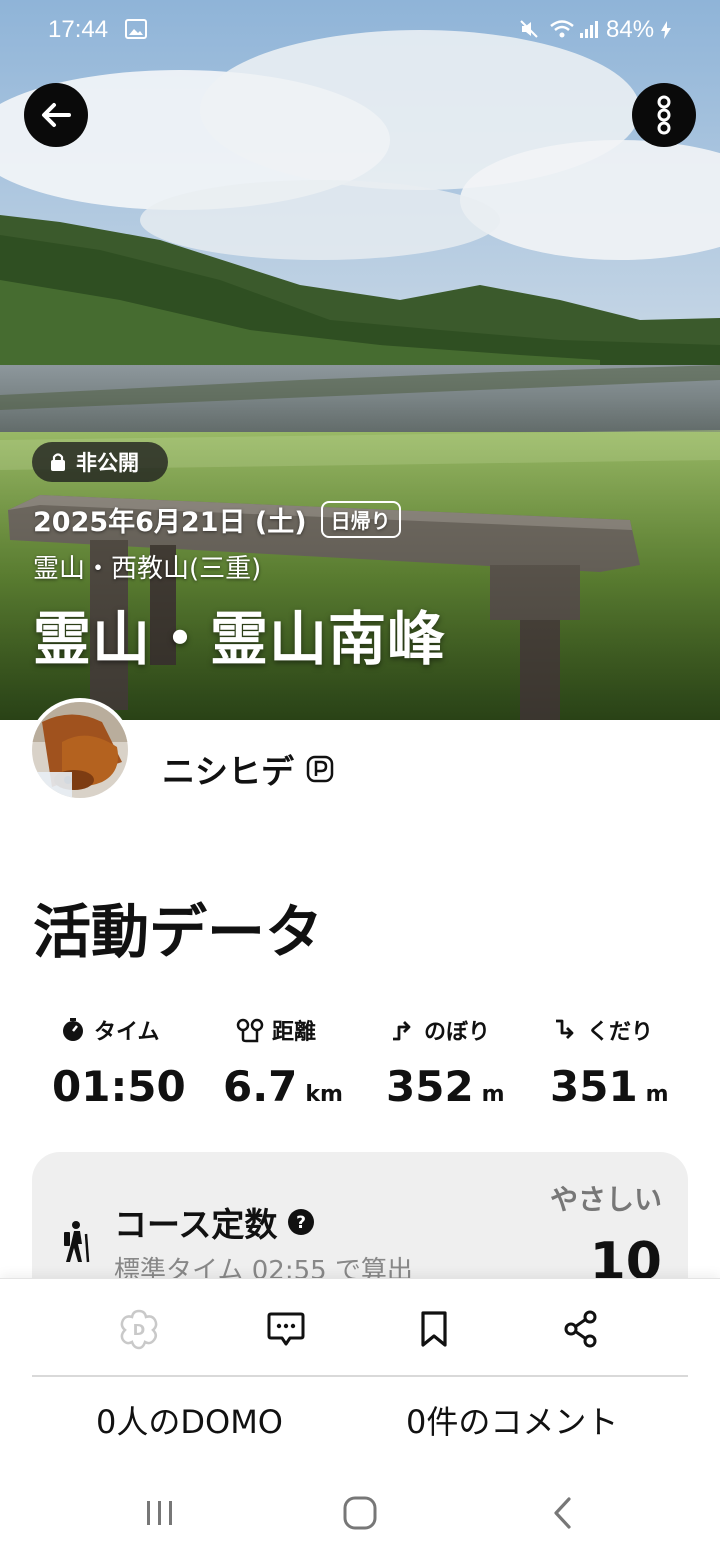 The image size is (720, 1560). I want to click on stat-time-value: 01:50, so click(119, 1086).